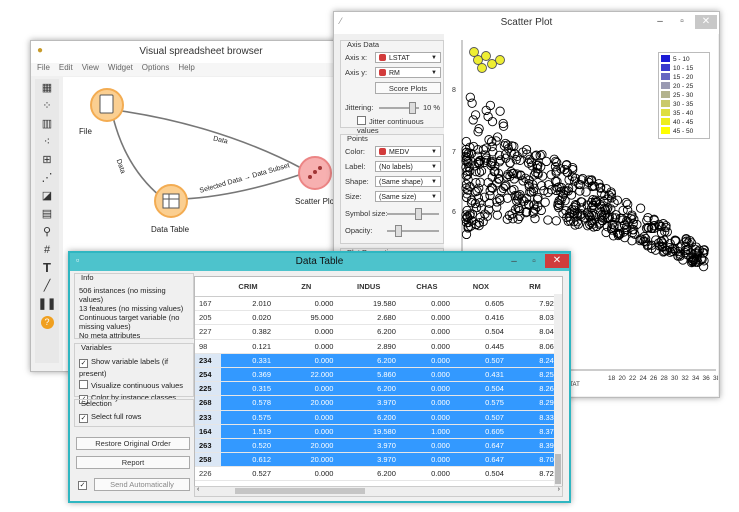 The width and height of the screenshot is (739, 512). Describe the element at coordinates (208, 446) in the screenshot. I see `row-id: 263` at that location.